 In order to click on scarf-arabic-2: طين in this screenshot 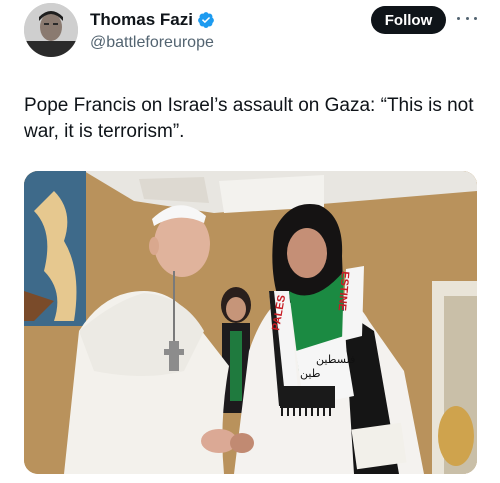, I will do `click(310, 373)`.